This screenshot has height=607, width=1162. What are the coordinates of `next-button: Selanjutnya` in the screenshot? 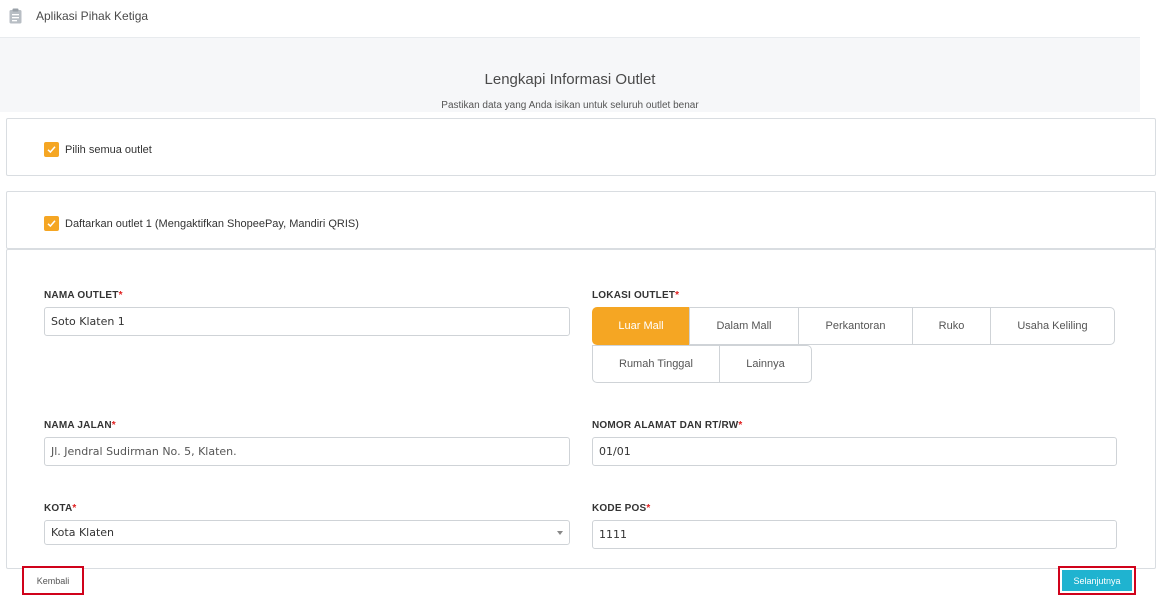 It's located at (1097, 580).